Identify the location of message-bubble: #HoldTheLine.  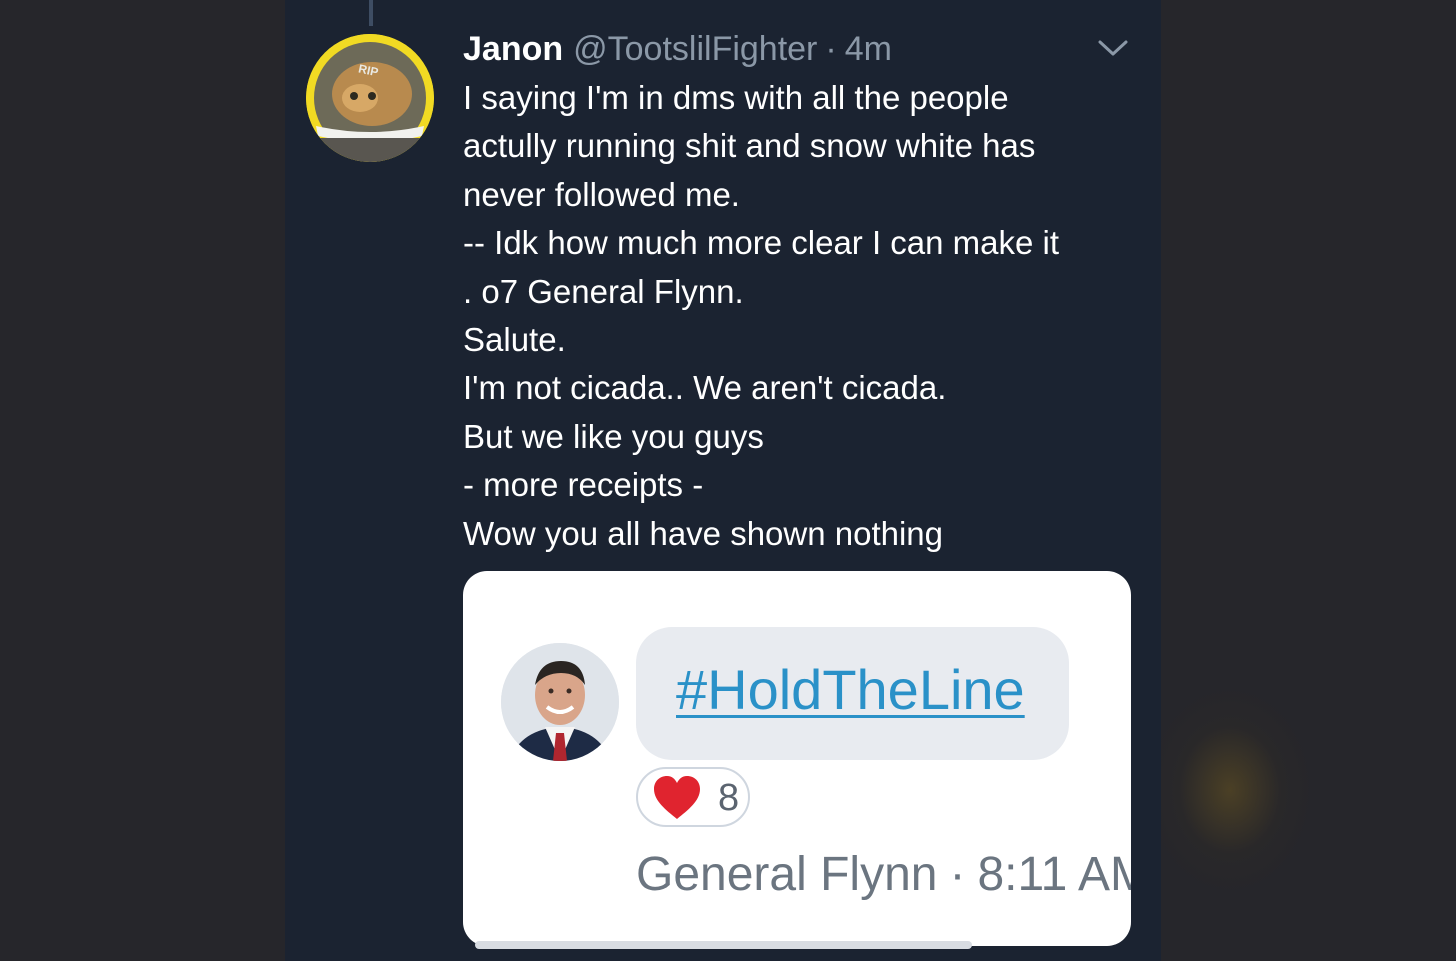
(852, 693).